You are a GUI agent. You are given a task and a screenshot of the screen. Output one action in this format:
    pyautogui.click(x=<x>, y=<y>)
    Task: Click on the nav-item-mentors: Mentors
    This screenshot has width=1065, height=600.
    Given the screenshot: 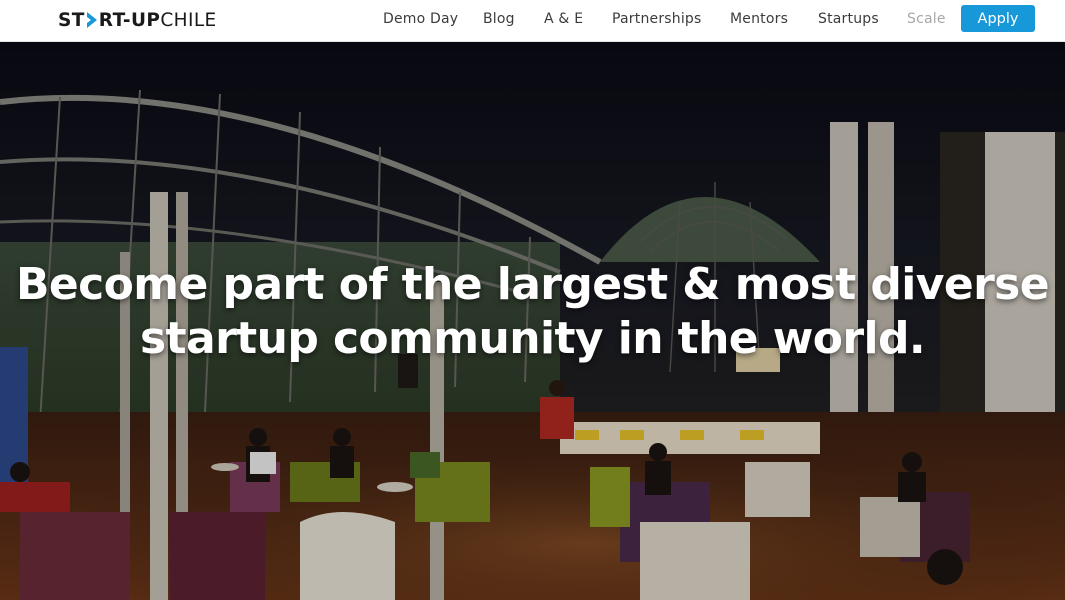 What is the action you would take?
    pyautogui.click(x=759, y=19)
    